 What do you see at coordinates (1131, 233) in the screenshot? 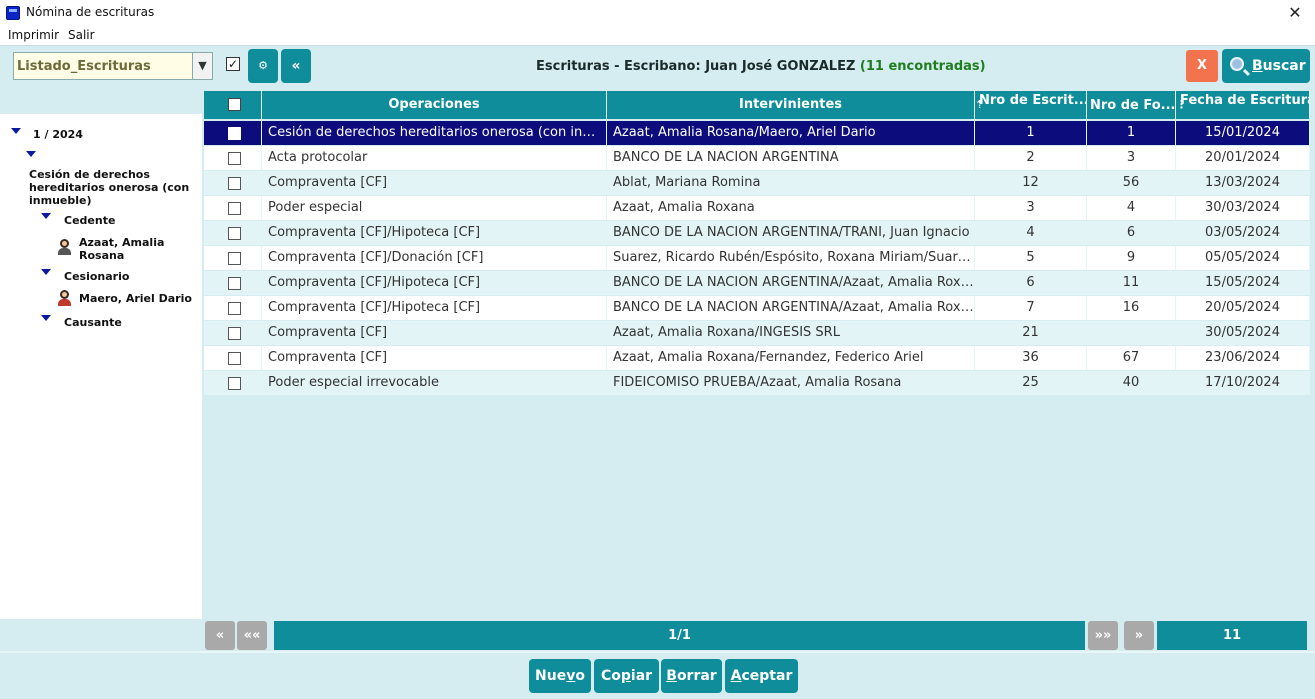
I see `cell-nro-folio: 6` at bounding box center [1131, 233].